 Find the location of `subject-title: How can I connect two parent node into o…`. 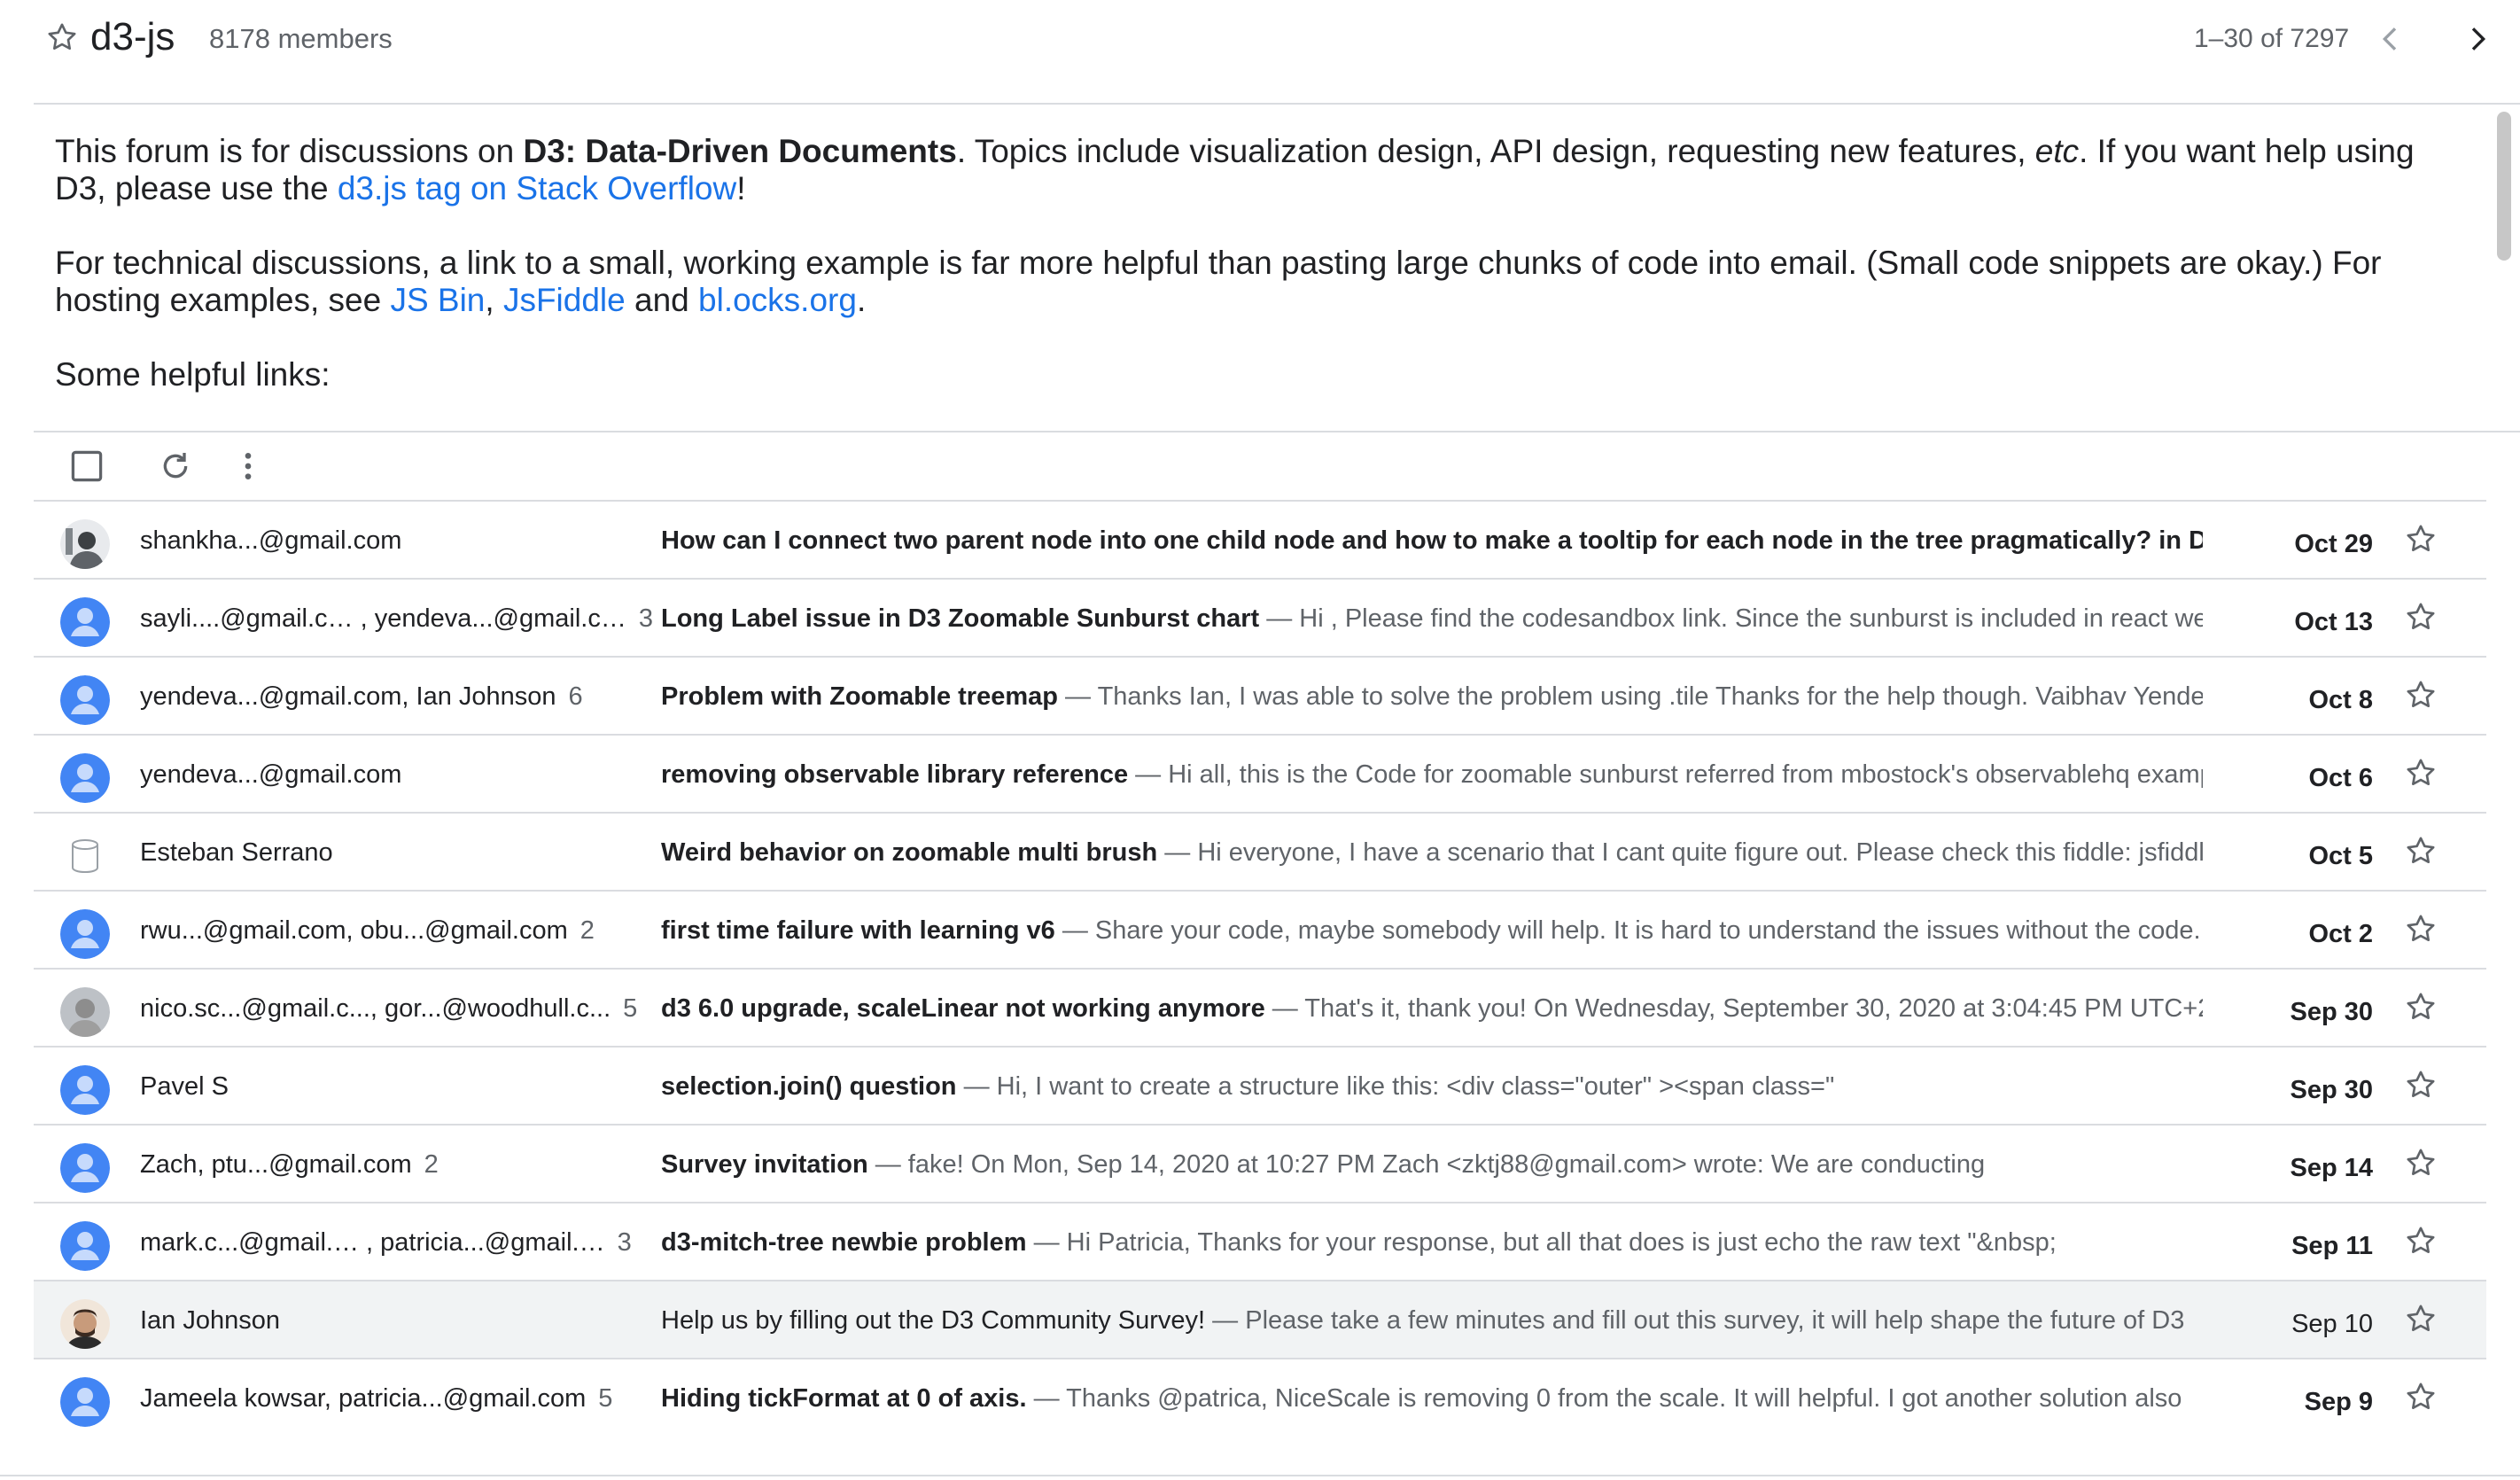

subject-title: How can I connect two parent node into o… is located at coordinates (1432, 540).